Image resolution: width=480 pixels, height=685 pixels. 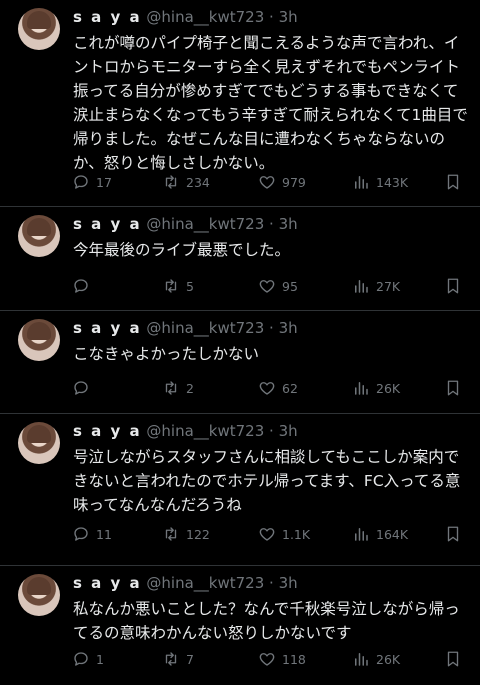 I want to click on like-button: 95, so click(x=278, y=286).